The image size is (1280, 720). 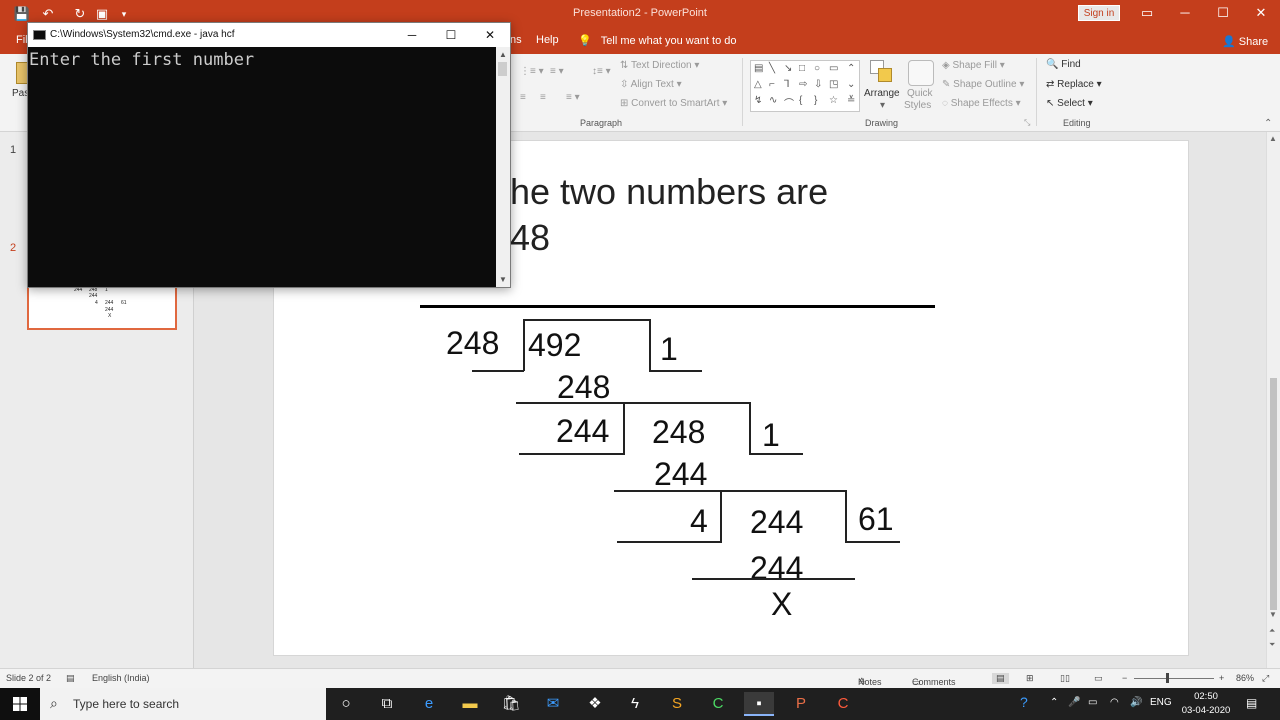 I want to click on tab-help: Help, so click(x=547, y=40).